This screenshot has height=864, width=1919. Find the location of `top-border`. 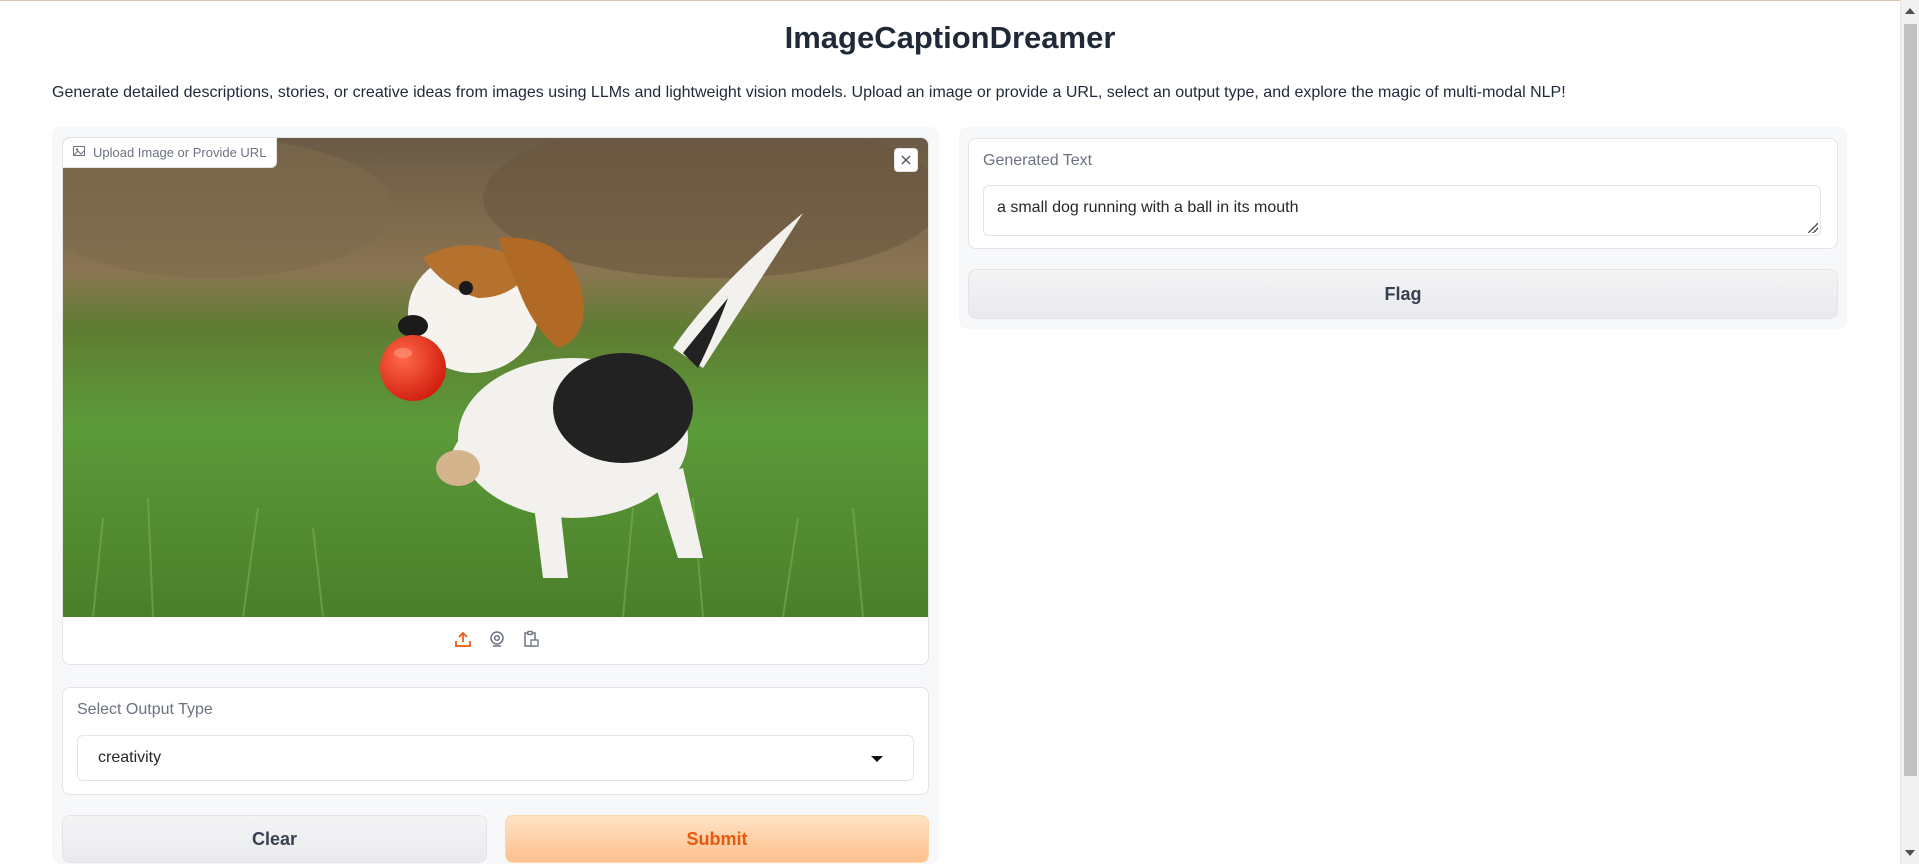

top-border is located at coordinates (950, 0).